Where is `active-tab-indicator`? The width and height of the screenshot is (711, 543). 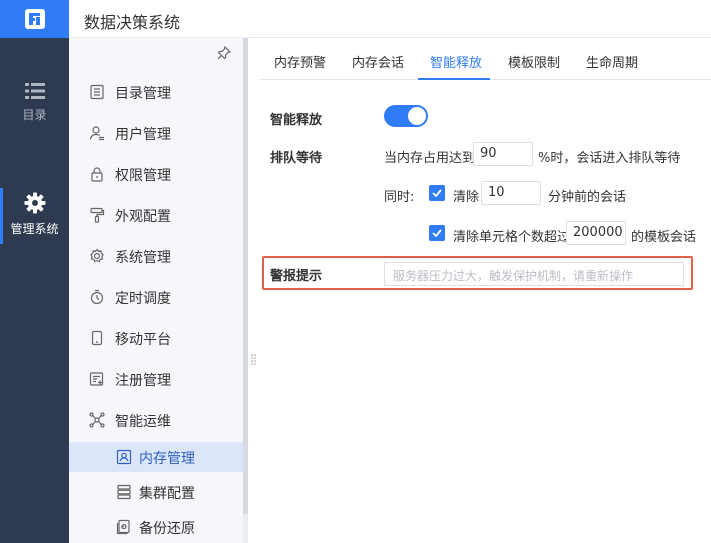
active-tab-indicator is located at coordinates (454, 79).